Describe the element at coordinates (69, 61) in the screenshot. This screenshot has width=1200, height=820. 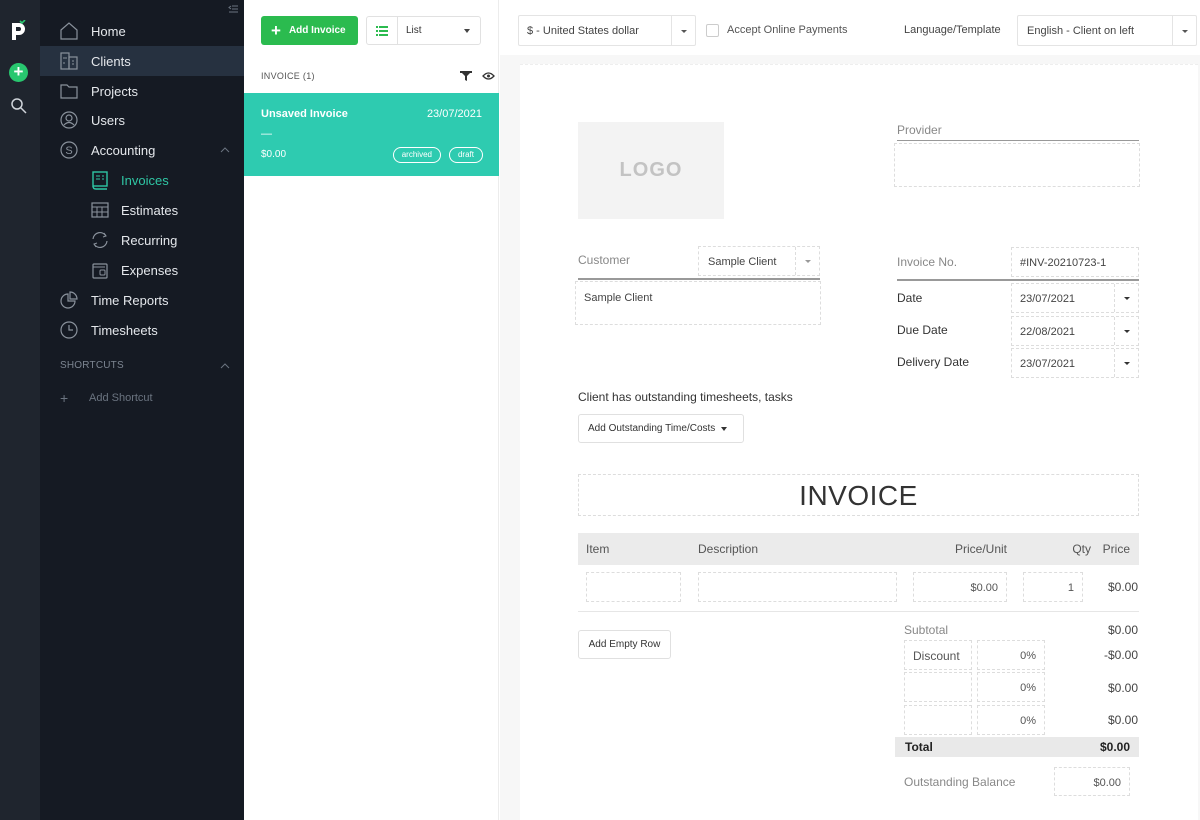
I see `building-icon` at that location.